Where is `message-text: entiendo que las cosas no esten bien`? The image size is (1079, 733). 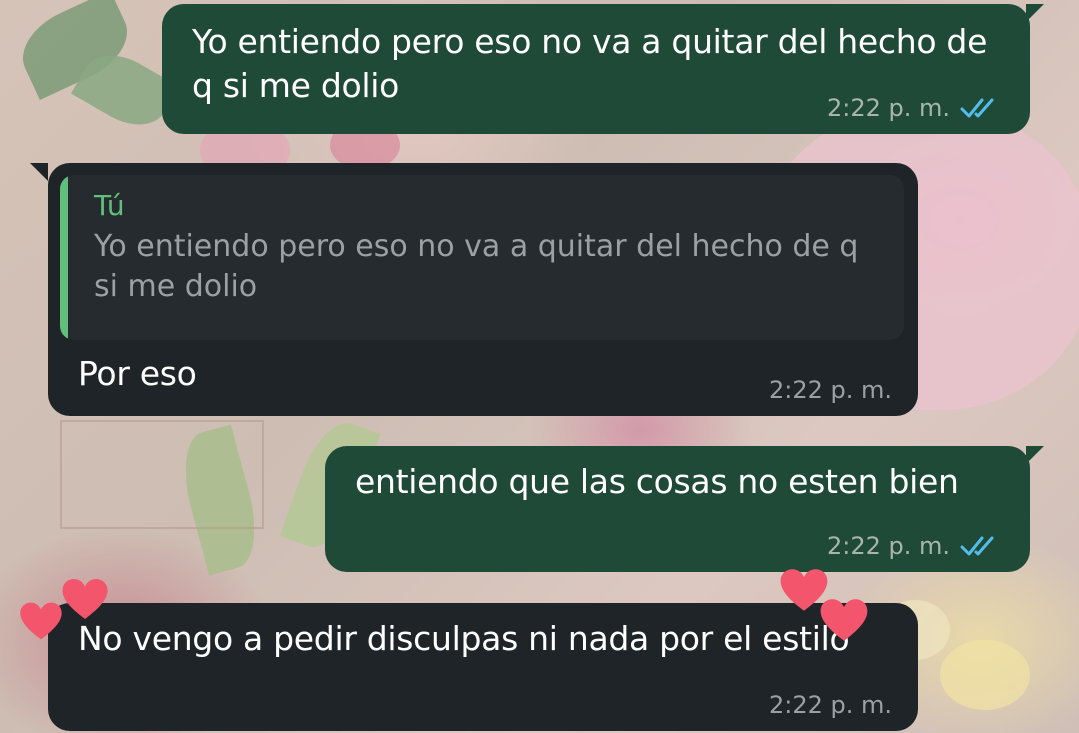 message-text: entiendo que las cosas no esten bien is located at coordinates (657, 481).